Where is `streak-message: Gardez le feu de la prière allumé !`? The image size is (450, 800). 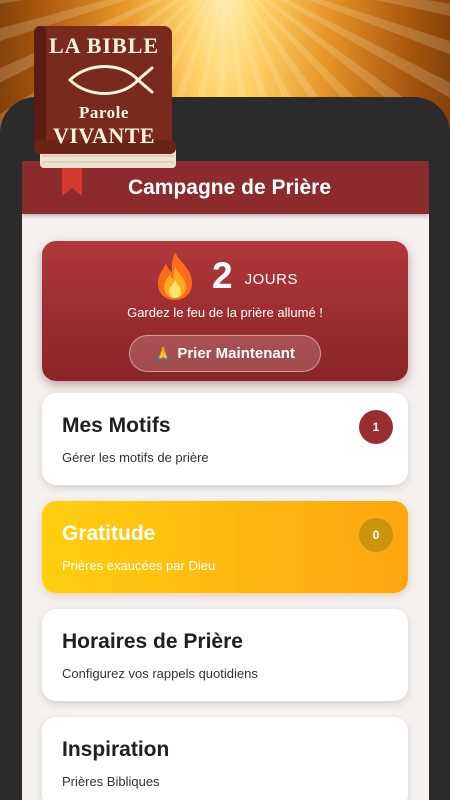 streak-message: Gardez le feu de la prière allumé ! is located at coordinates (225, 312).